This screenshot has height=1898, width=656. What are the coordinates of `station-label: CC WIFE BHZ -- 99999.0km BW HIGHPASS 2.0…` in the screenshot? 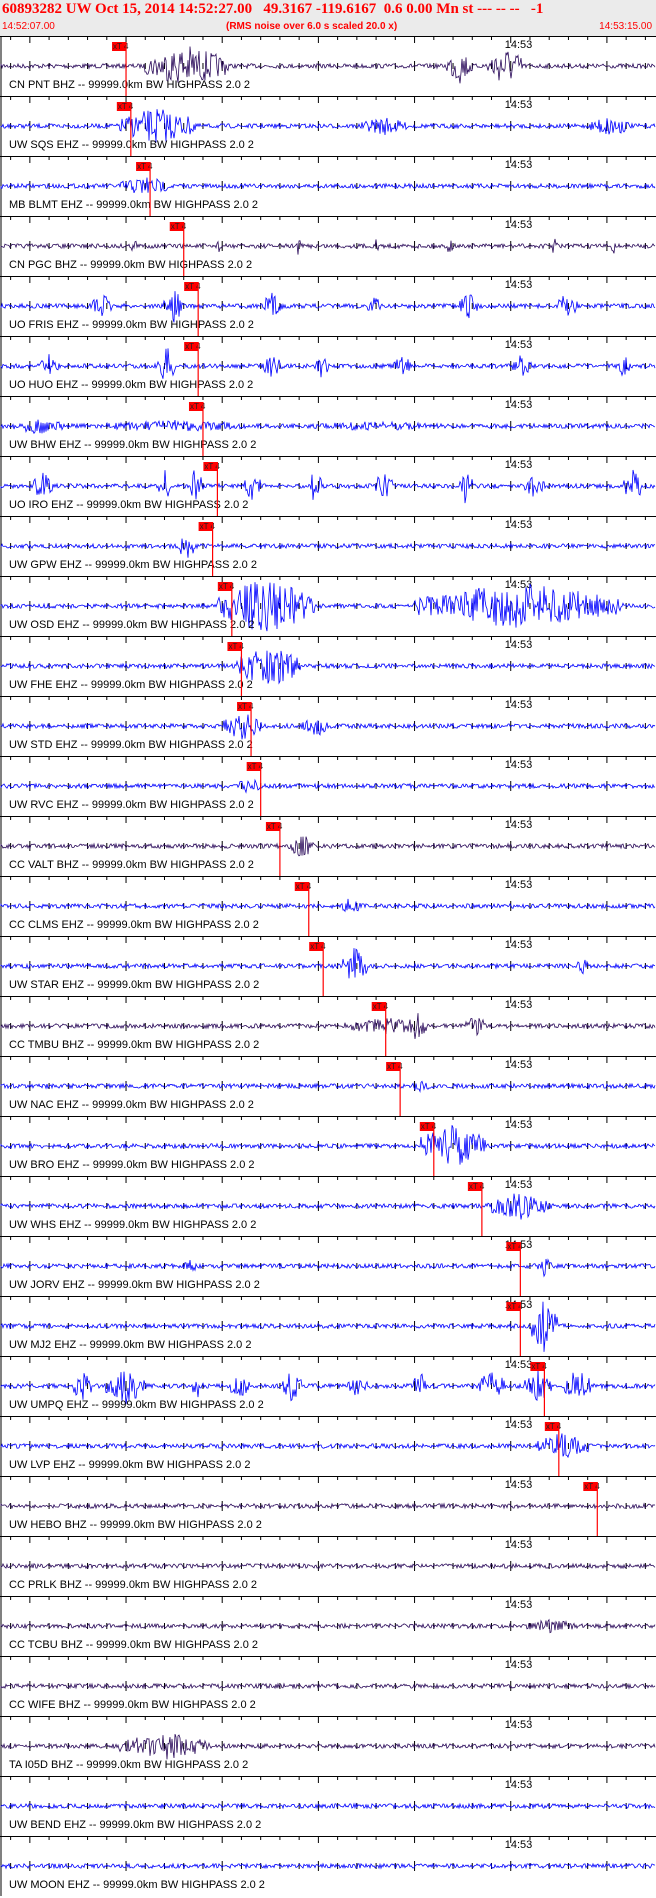 It's located at (132, 1705).